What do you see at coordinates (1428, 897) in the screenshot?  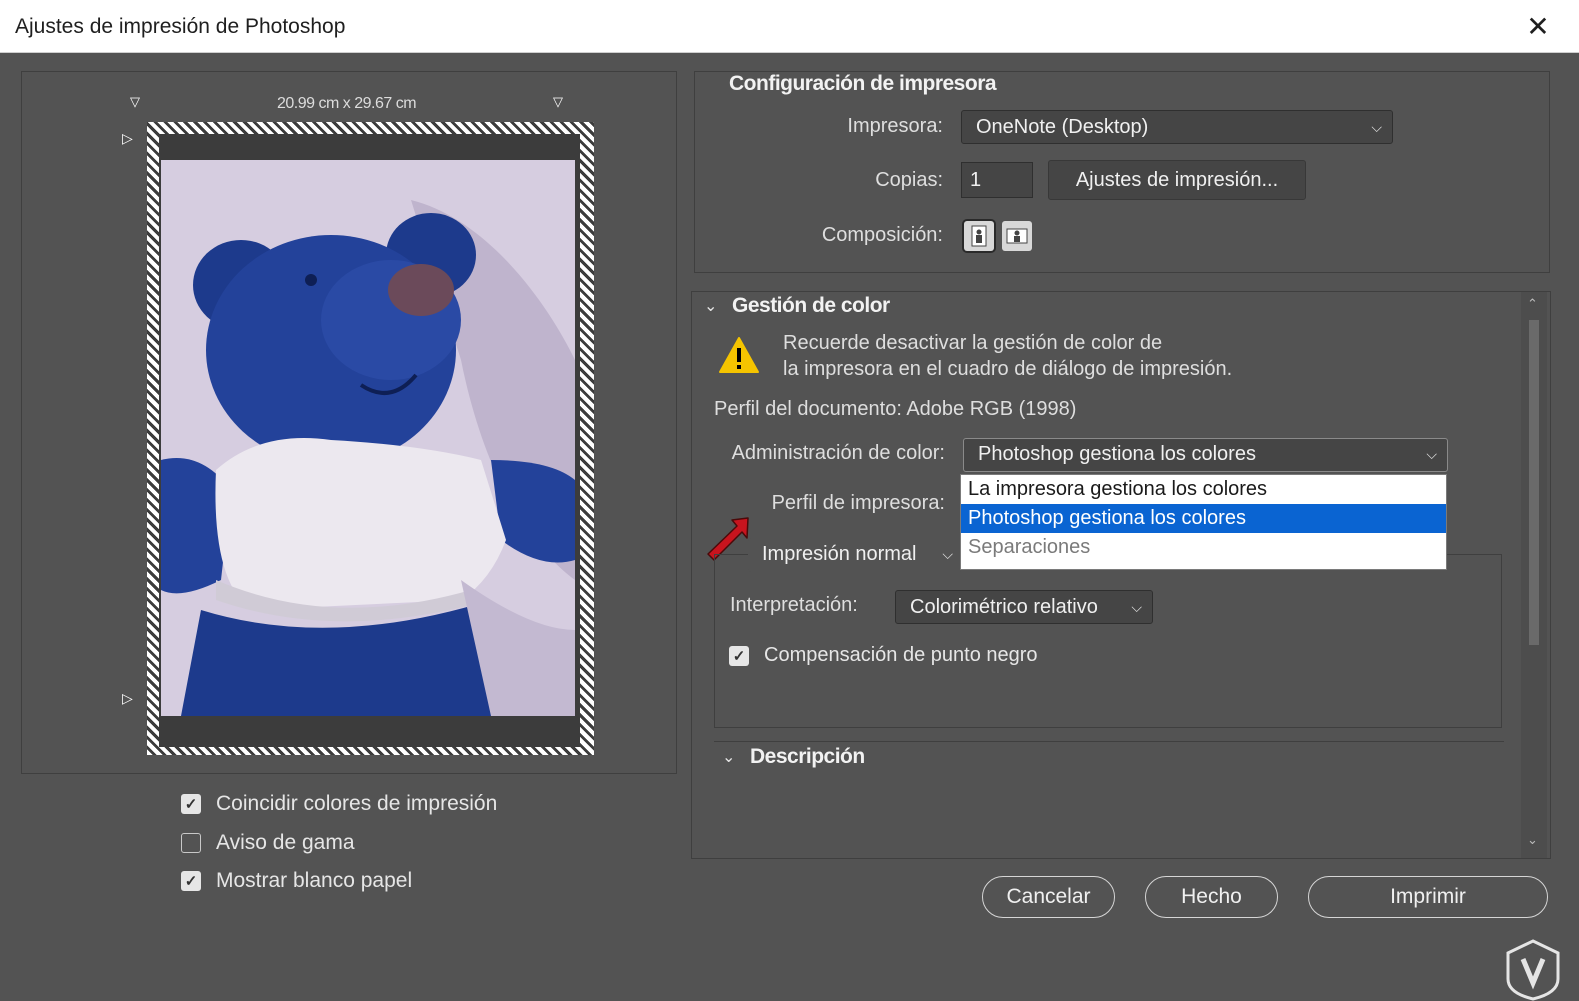 I see `print-button: Imprimir` at bounding box center [1428, 897].